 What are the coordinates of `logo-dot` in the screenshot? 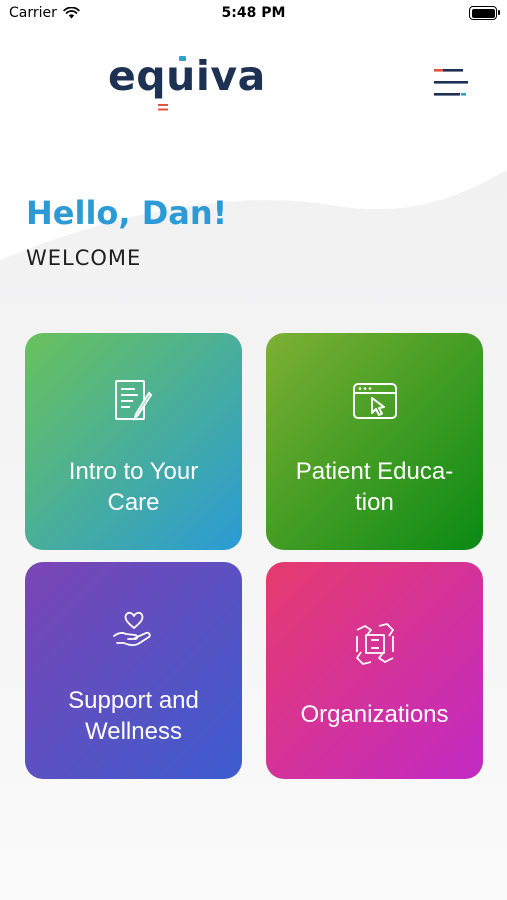 It's located at (182, 58).